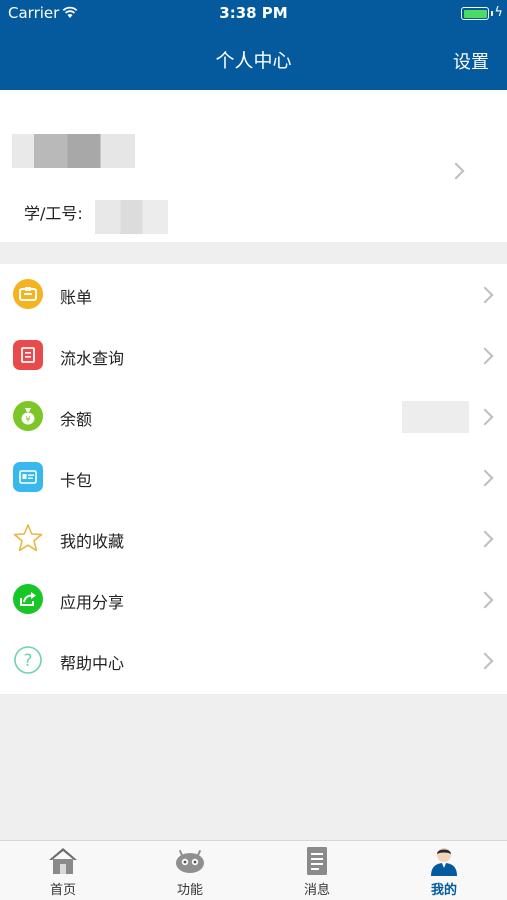 The width and height of the screenshot is (507, 900). Describe the element at coordinates (28, 294) in the screenshot. I see `bill-icon` at that location.